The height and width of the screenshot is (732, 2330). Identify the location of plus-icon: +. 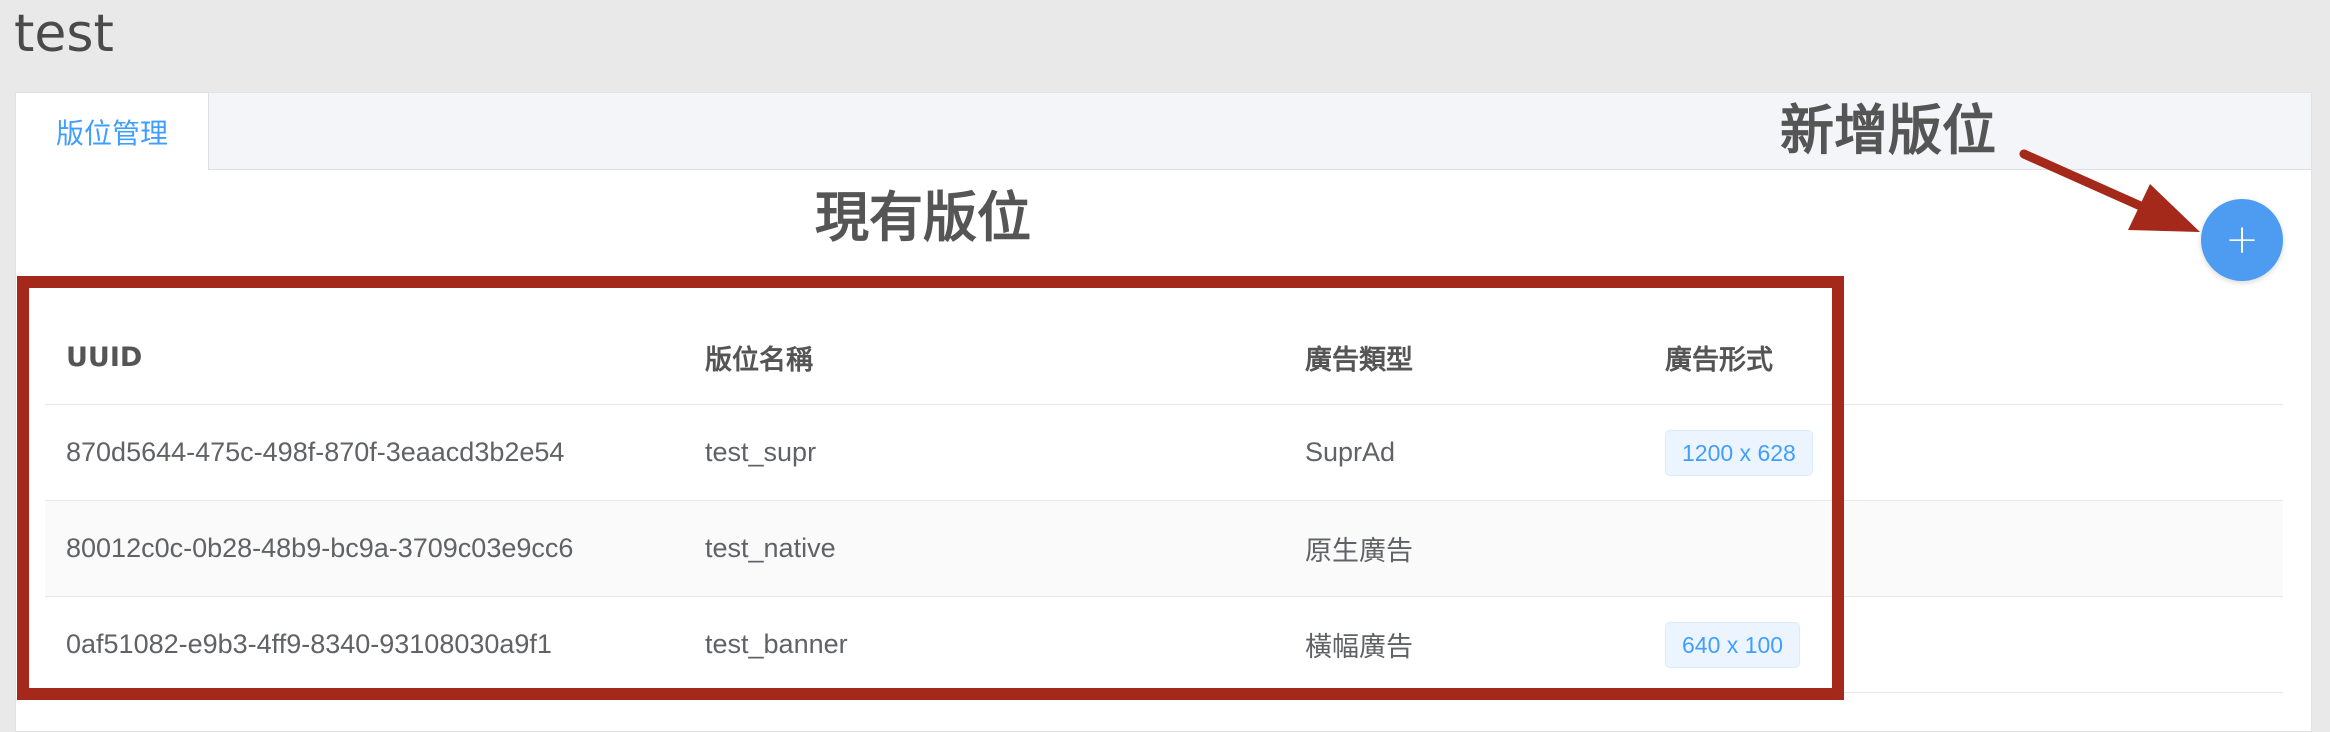
(2242, 240).